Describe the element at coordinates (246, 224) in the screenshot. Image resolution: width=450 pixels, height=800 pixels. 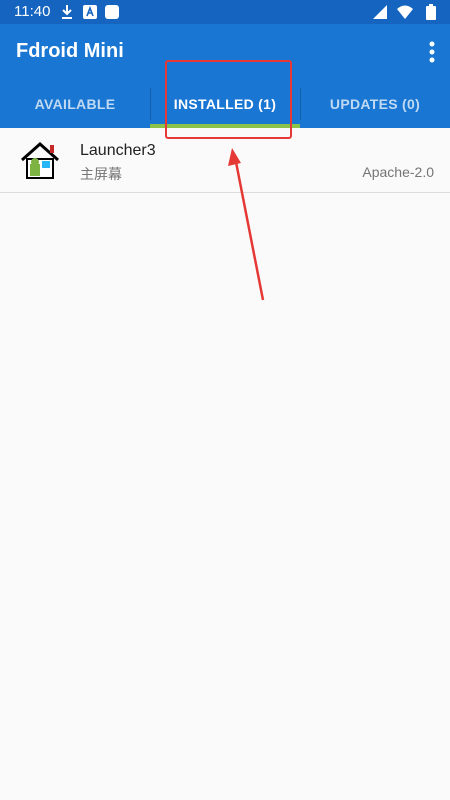
I see `annotation-arrow-icon` at that location.